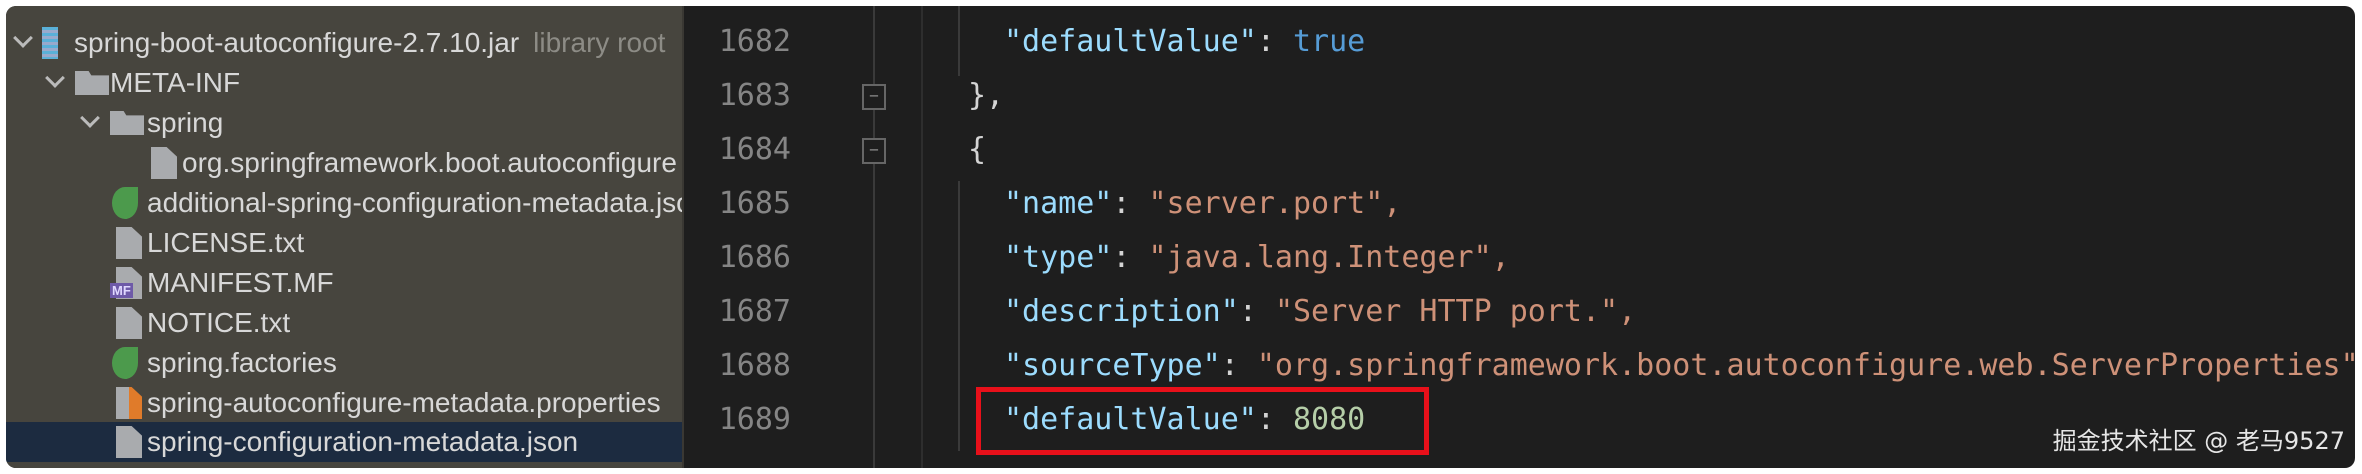 The height and width of the screenshot is (474, 2362). I want to click on line-number: 1687, so click(754, 311).